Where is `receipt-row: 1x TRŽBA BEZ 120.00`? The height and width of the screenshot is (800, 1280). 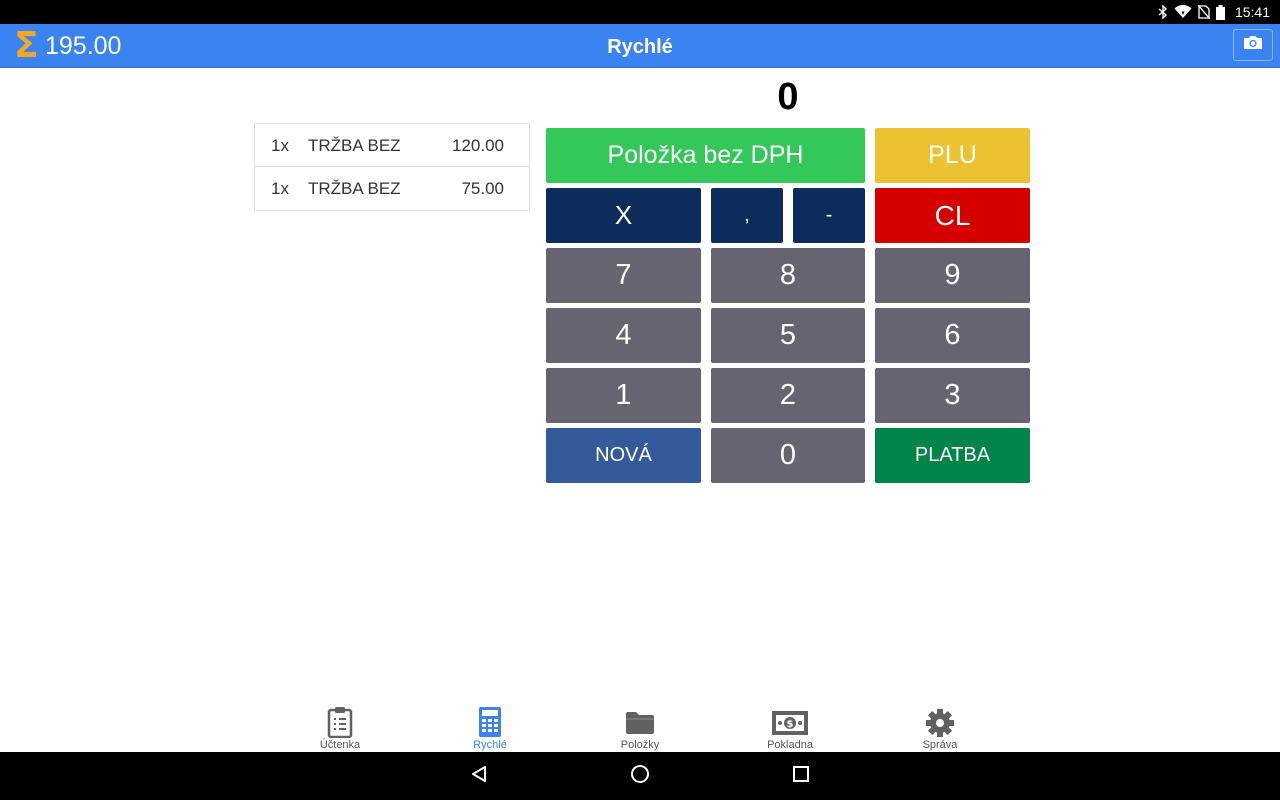 receipt-row: 1x TRŽBA BEZ 120.00 is located at coordinates (392, 145).